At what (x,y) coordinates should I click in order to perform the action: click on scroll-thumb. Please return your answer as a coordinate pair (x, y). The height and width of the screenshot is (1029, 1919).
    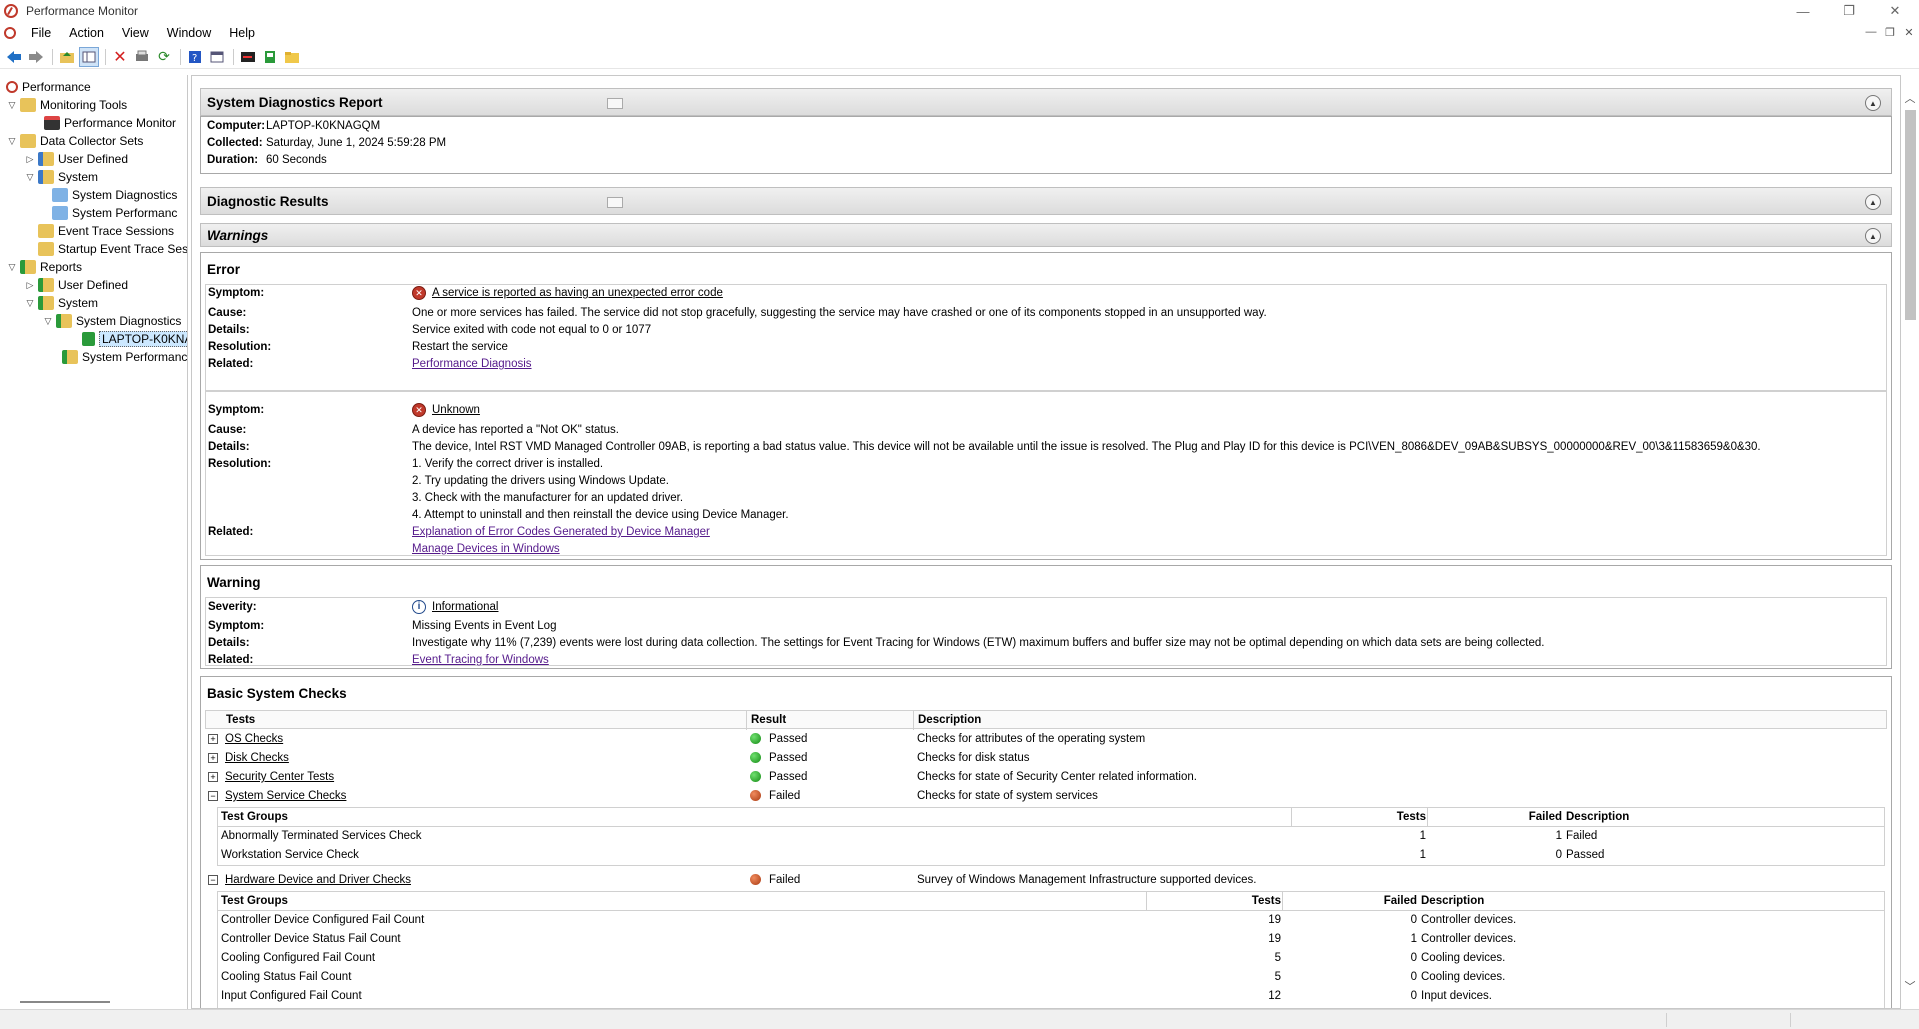
    Looking at the image, I should click on (1910, 215).